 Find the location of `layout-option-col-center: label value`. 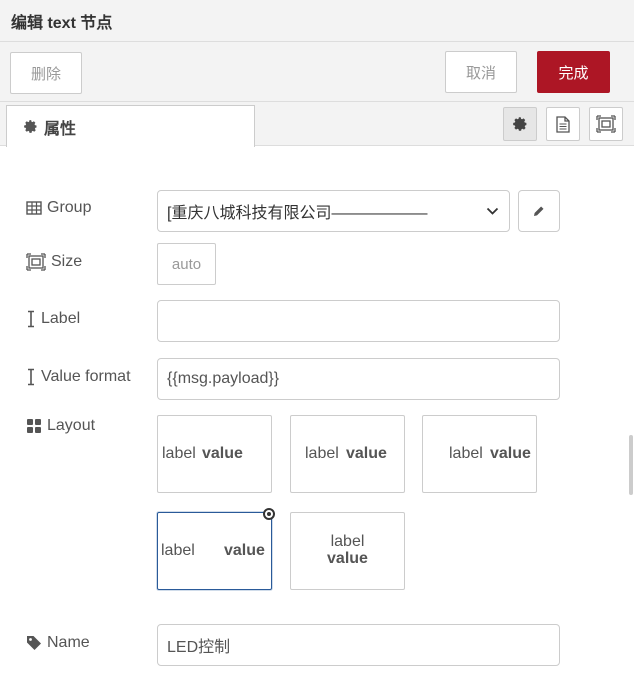

layout-option-col-center: label value is located at coordinates (347, 551).